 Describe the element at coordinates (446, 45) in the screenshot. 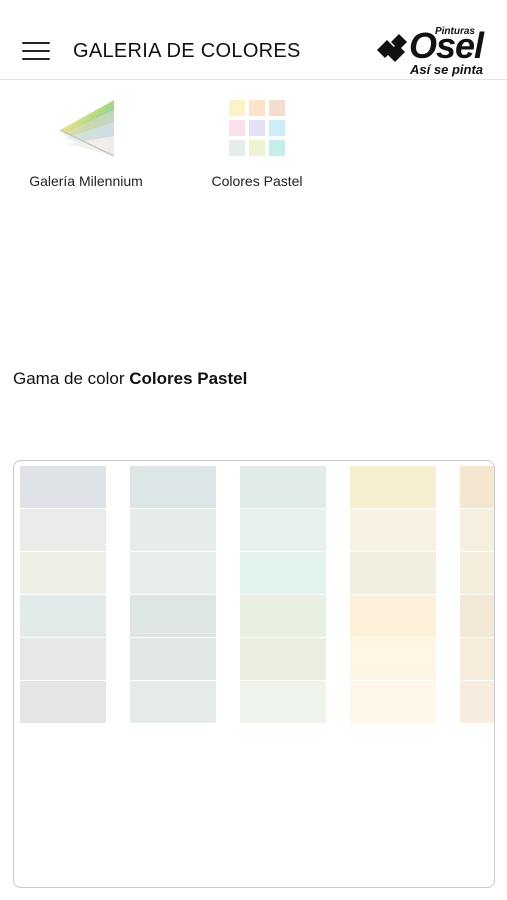

I see `logo-brand-text: Osel` at that location.